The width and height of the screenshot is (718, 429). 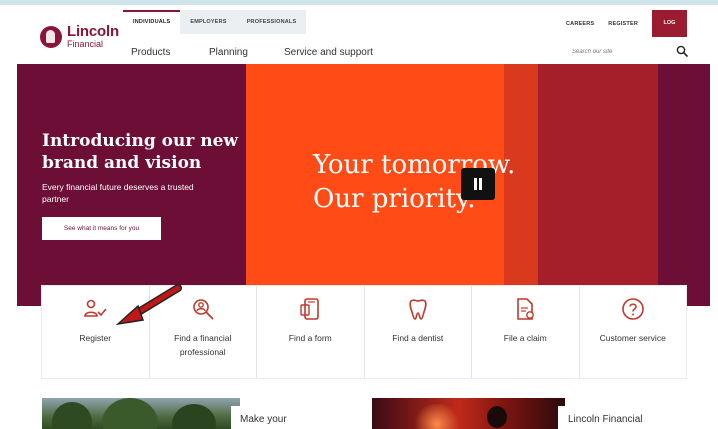 I want to click on careers-link: CAREERS, so click(x=580, y=24).